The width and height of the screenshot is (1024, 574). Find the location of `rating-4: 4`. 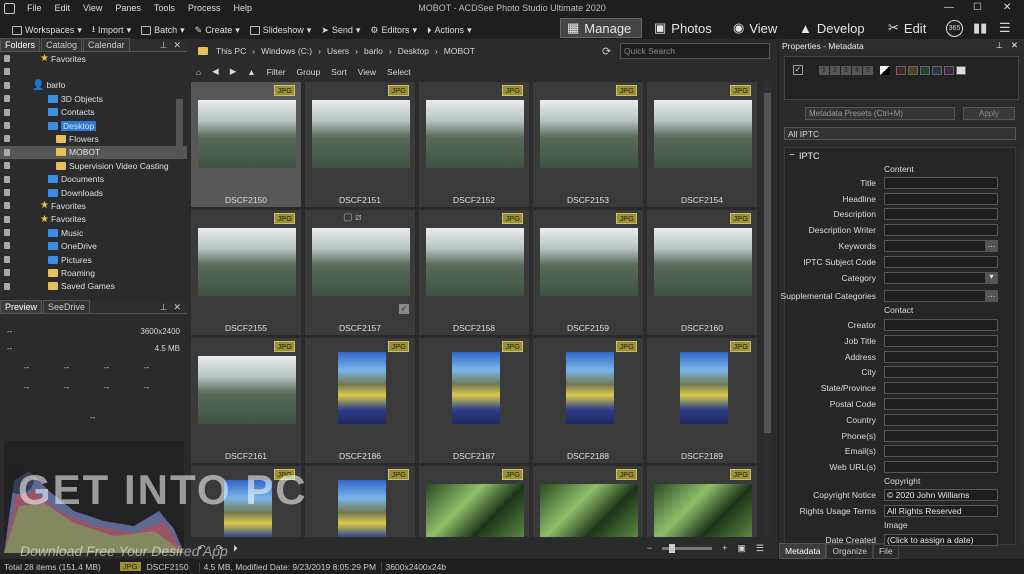

rating-4: 4 is located at coordinates (857, 70).